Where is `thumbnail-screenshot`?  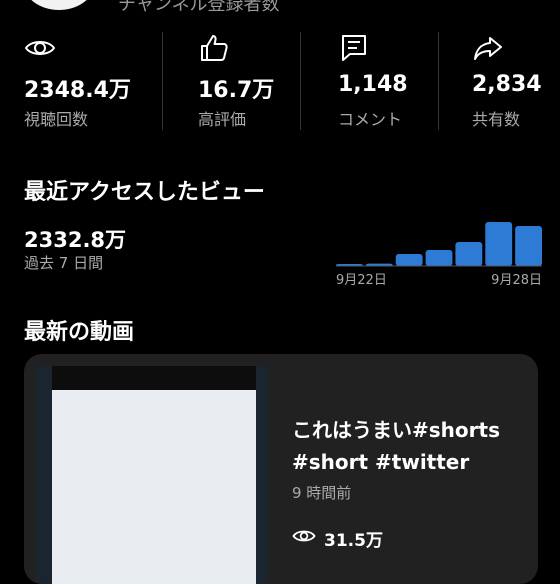 thumbnail-screenshot is located at coordinates (154, 487).